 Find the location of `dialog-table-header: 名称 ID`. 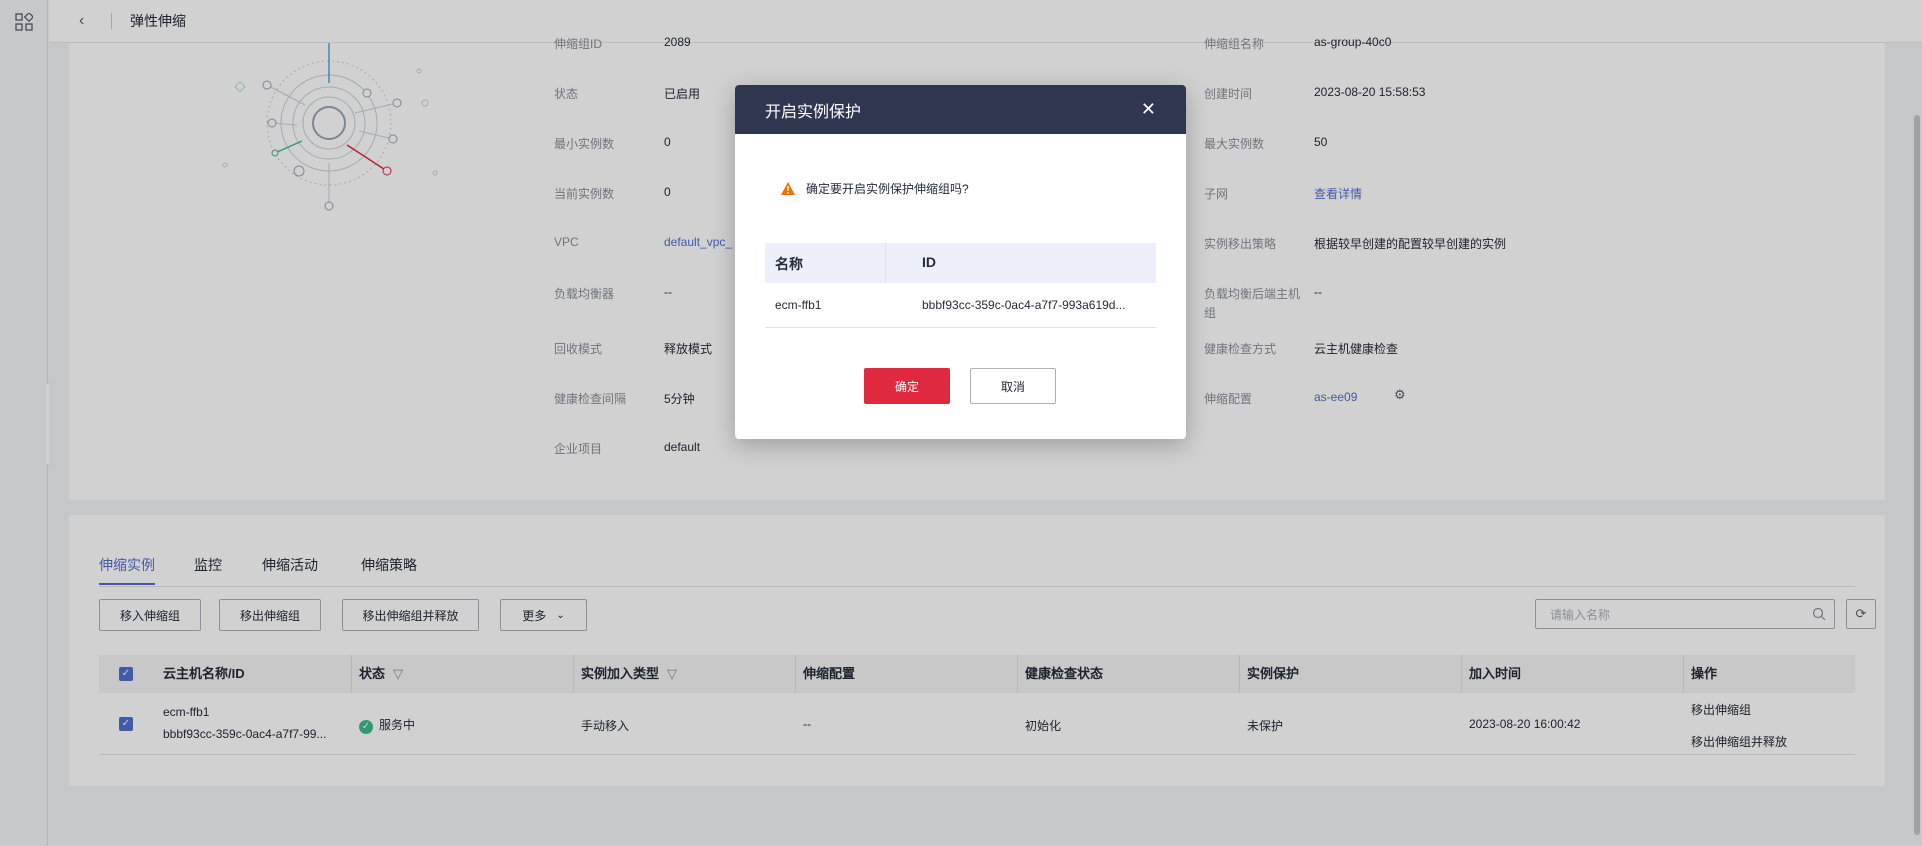

dialog-table-header: 名称 ID is located at coordinates (960, 263).